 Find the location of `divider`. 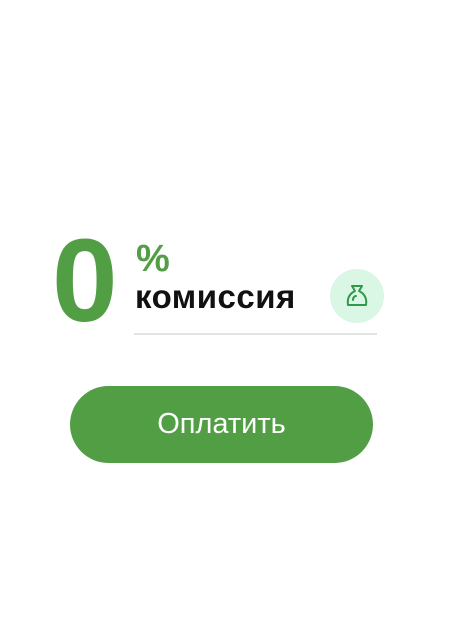

divider is located at coordinates (255, 334).